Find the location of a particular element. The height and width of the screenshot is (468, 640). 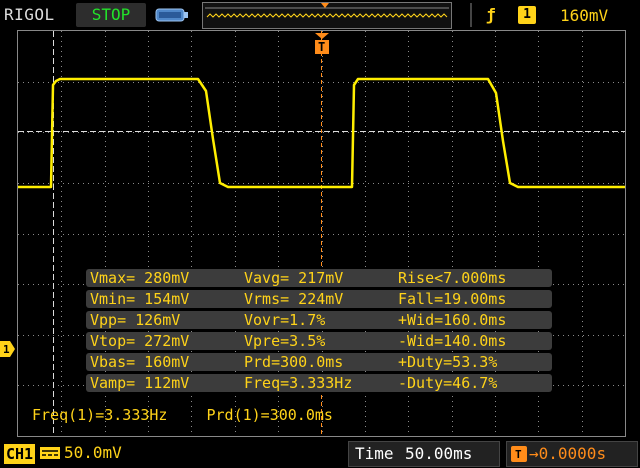

memory-waveform-icon is located at coordinates (327, 10).